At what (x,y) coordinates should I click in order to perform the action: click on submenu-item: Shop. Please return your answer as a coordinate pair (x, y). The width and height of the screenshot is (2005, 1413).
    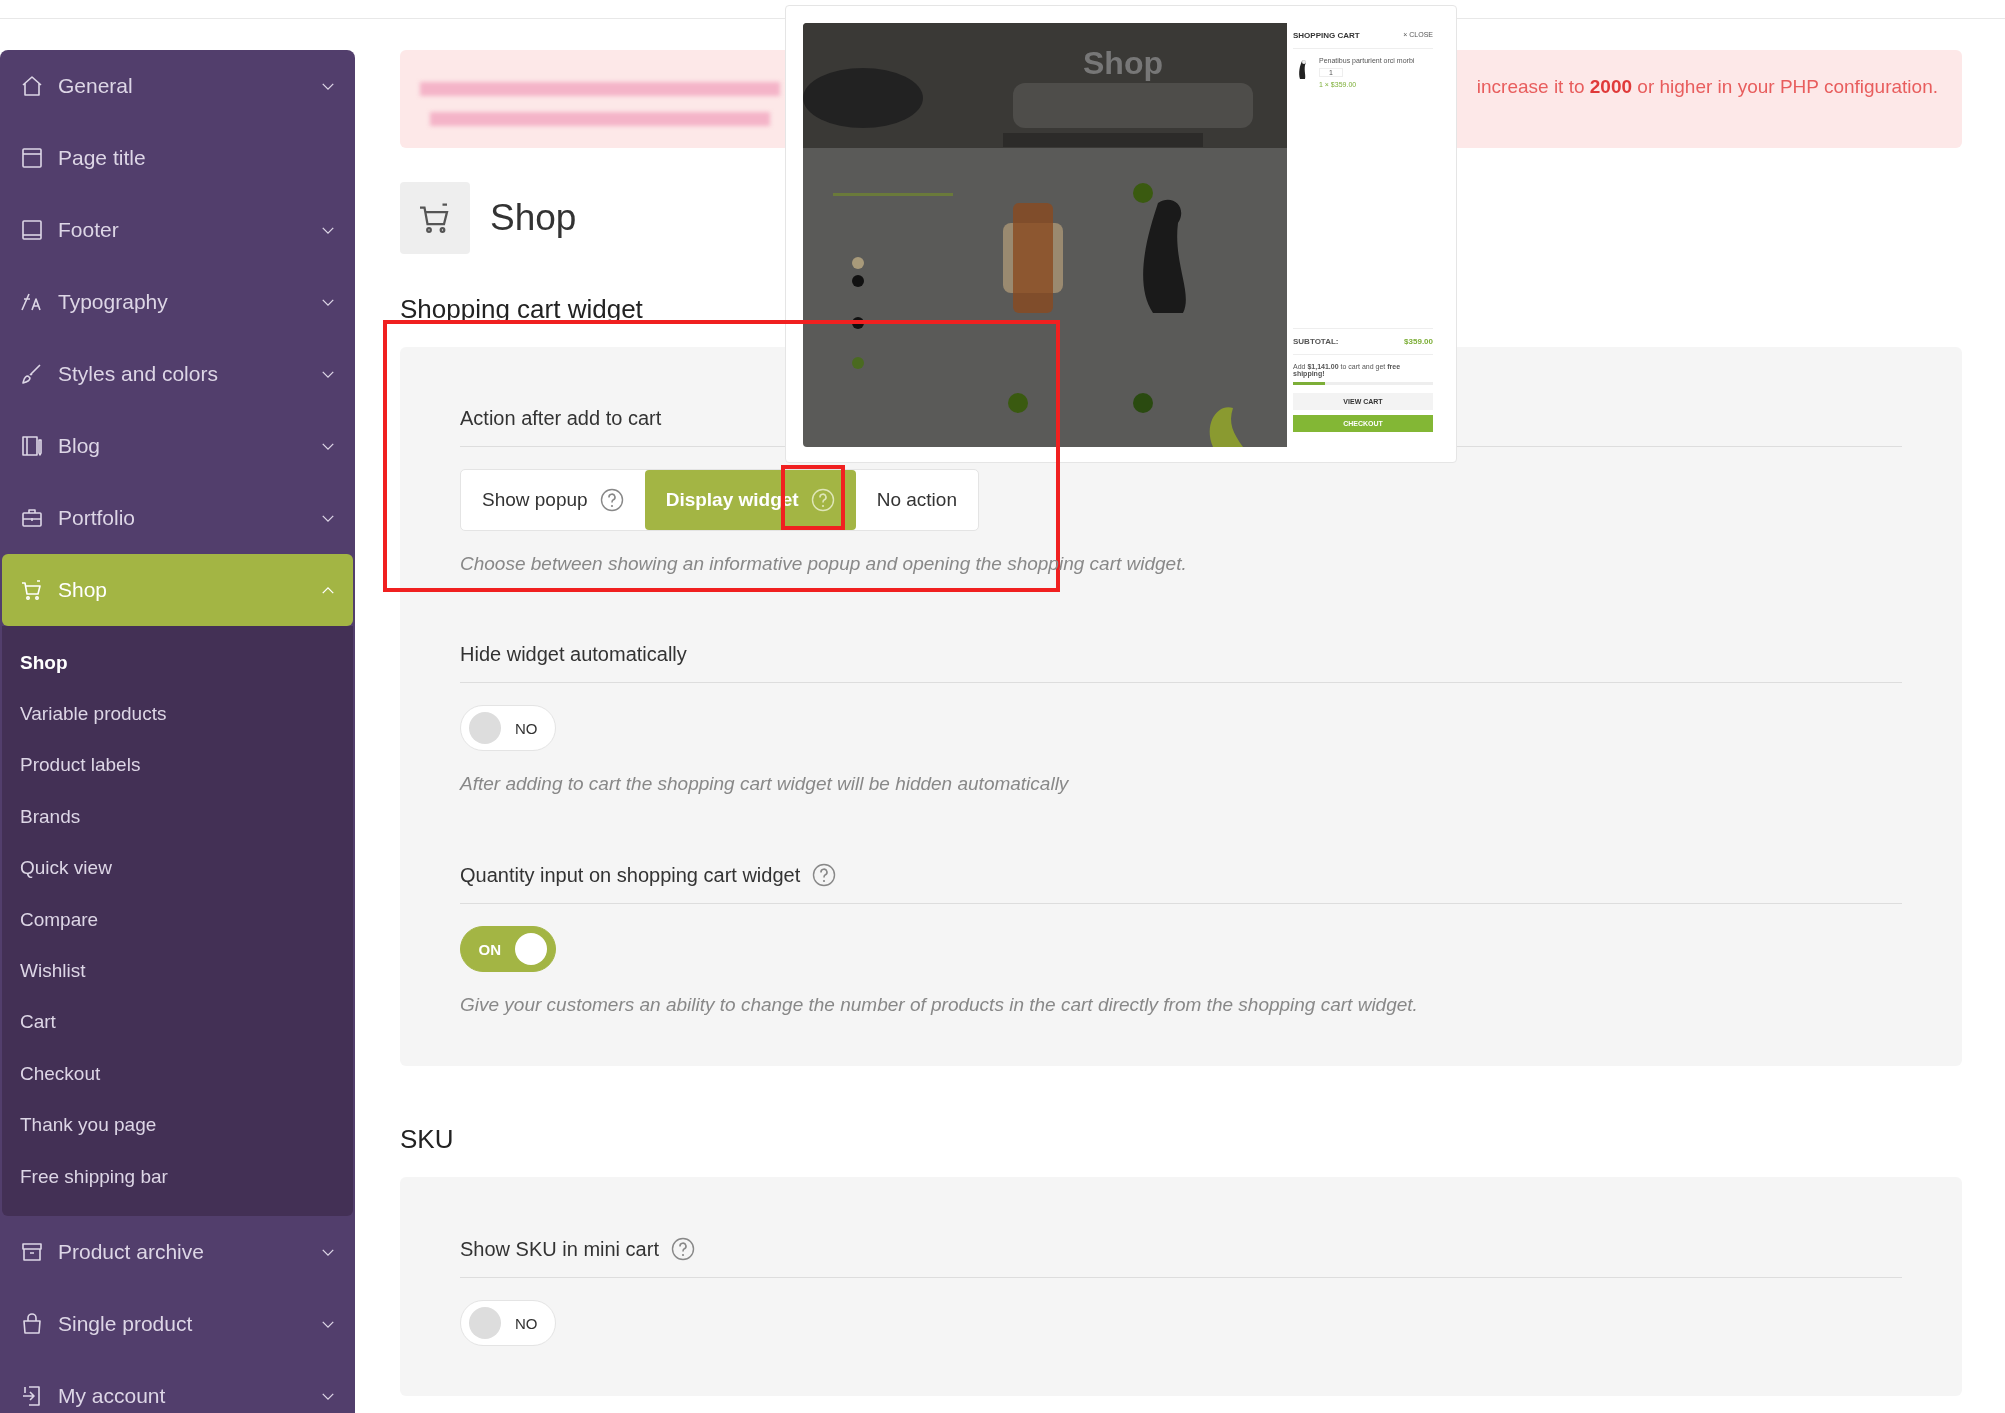
    Looking at the image, I should click on (177, 663).